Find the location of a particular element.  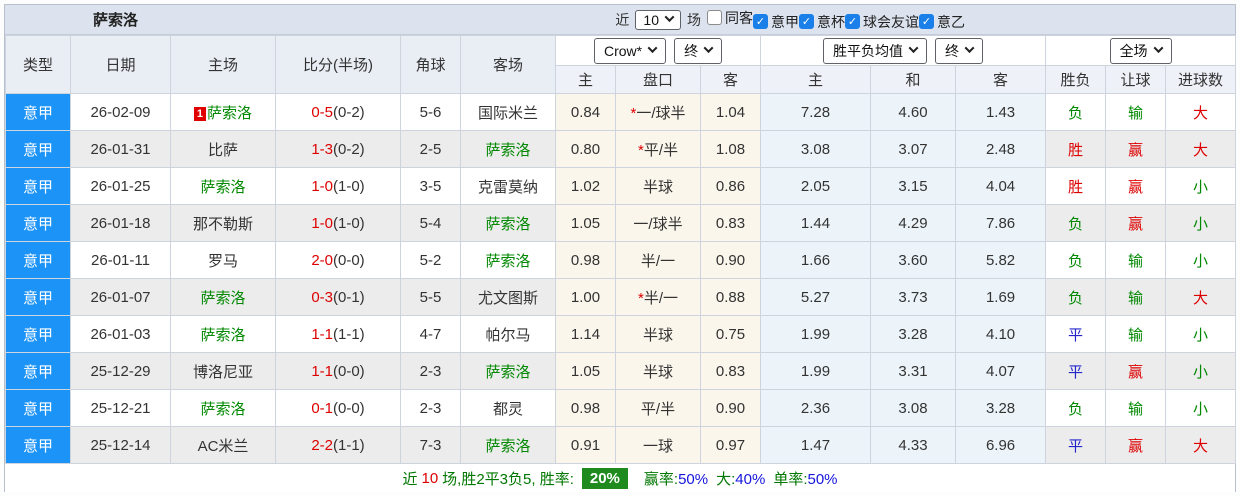

league-checkbox-group: 同客 ✓ 意甲 ✓ 意杯 ✓ 球会友谊 ✓ 意乙 is located at coordinates (836, 20).